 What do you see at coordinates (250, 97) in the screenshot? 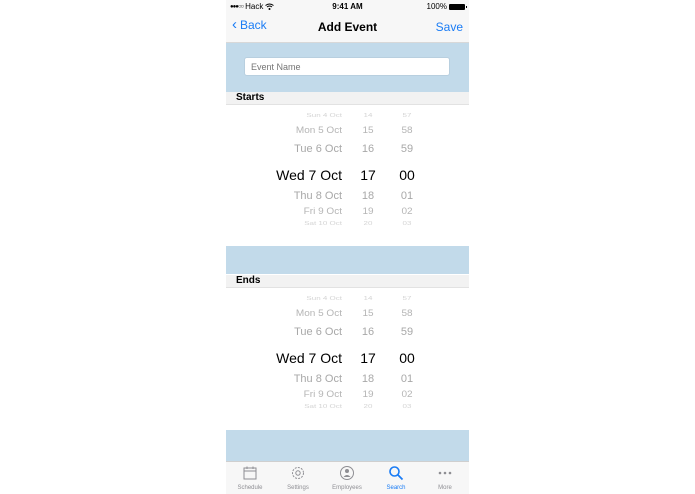
I see `starts-label: Starts` at bounding box center [250, 97].